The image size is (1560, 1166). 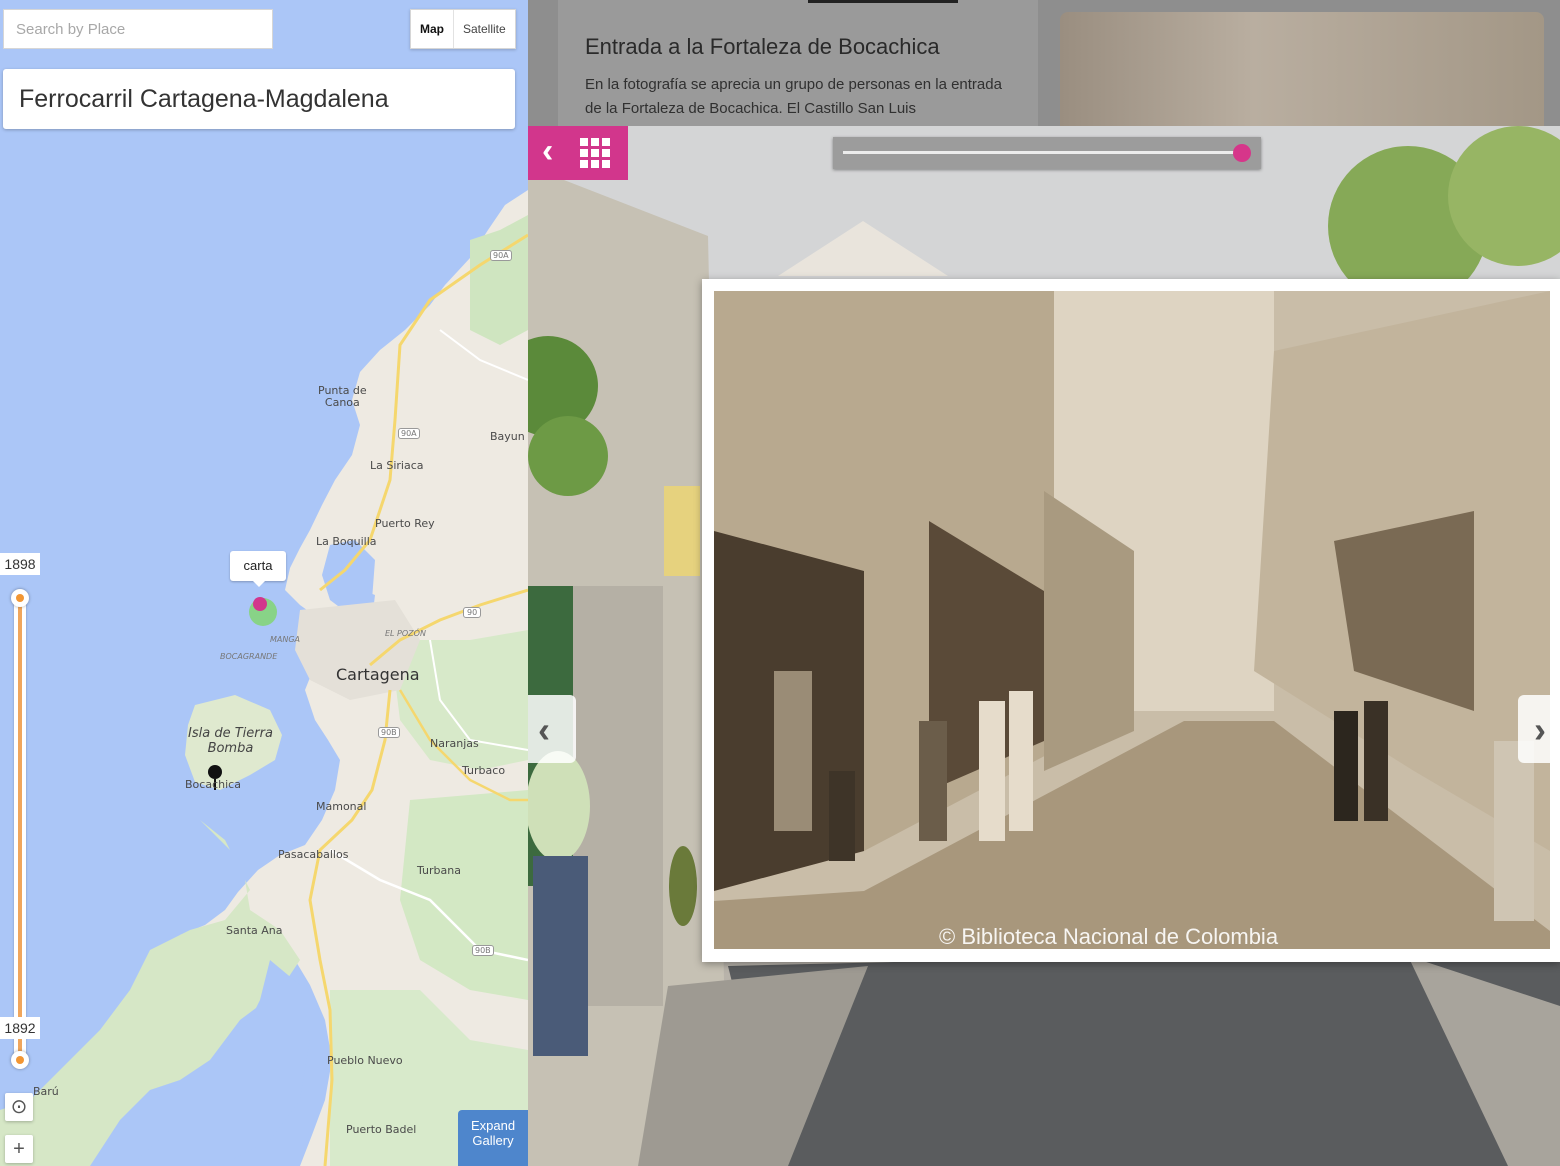 I want to click on map-label-puerto-badel: Puerto Badel, so click(x=381, y=1129).